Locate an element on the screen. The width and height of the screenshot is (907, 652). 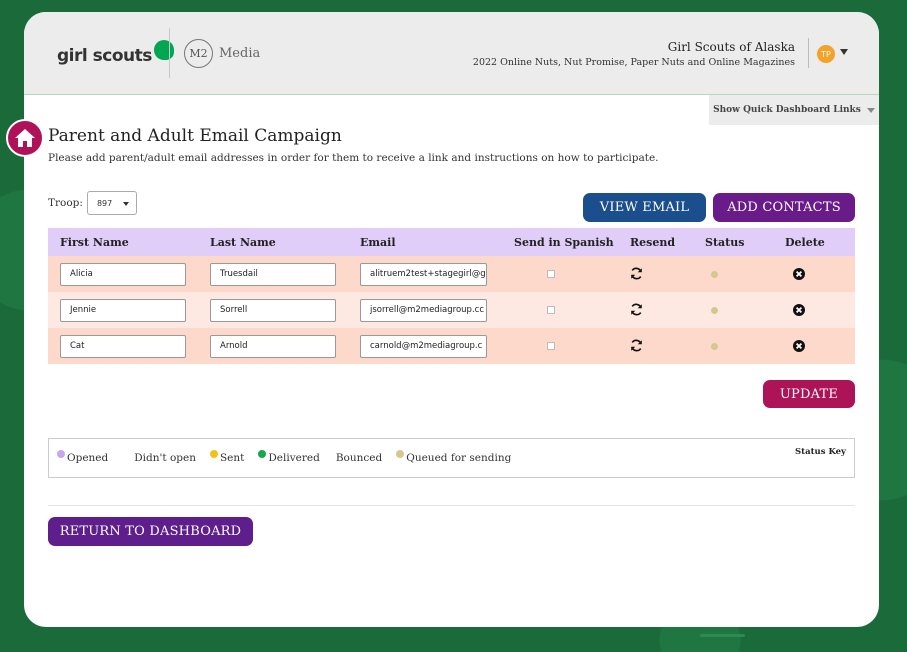
m2-media-logo: M2 Media is located at coordinates (222, 53).